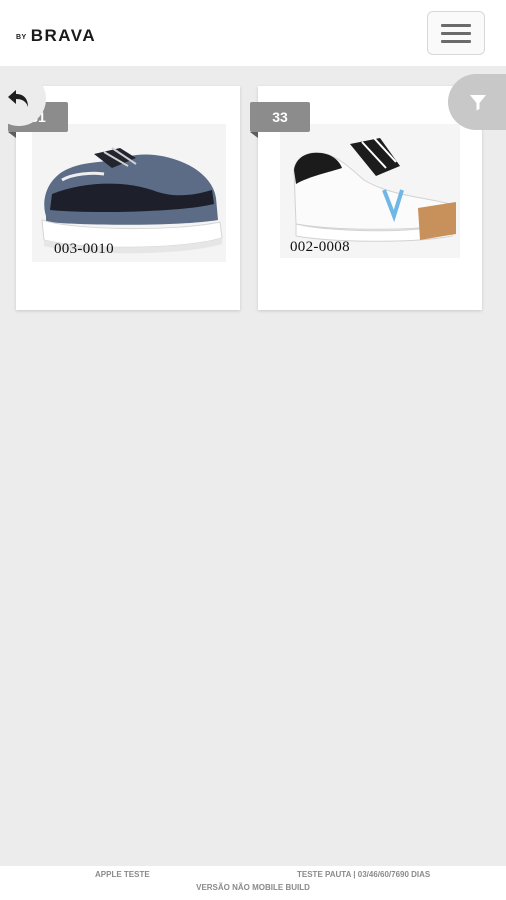  Describe the element at coordinates (18, 98) in the screenshot. I see `undo-arrow-icon` at that location.